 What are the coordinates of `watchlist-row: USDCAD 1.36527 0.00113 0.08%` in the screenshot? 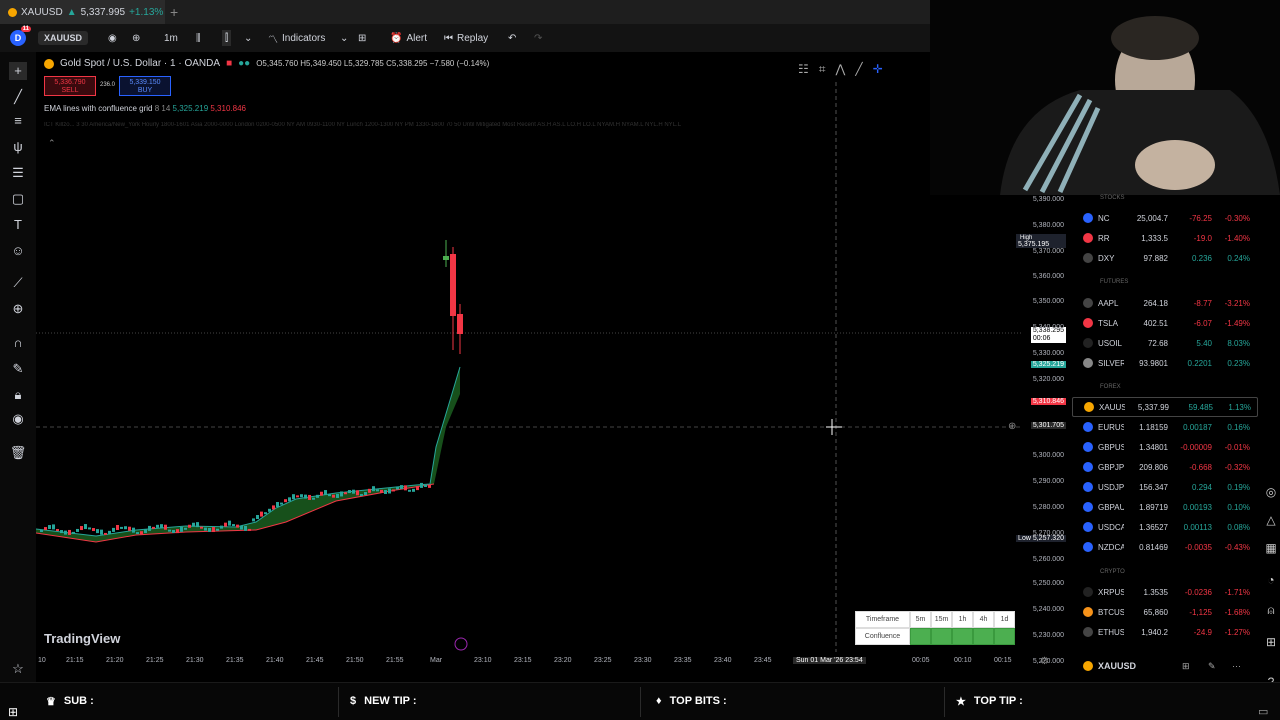 It's located at (1165, 527).